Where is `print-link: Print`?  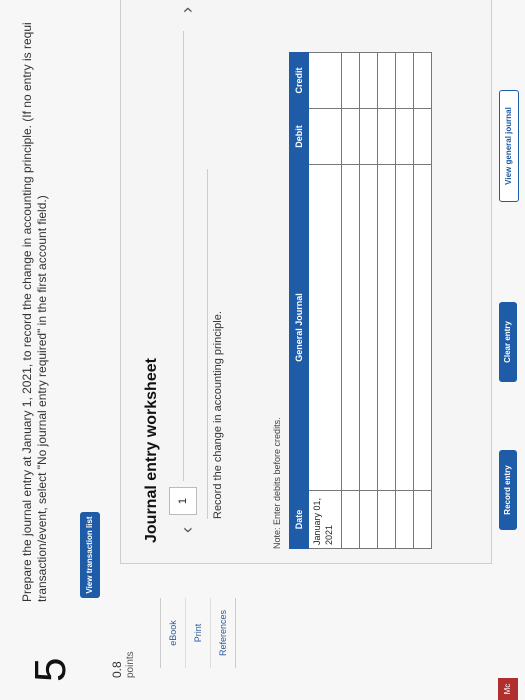
print-link: Print is located at coordinates (198, 633).